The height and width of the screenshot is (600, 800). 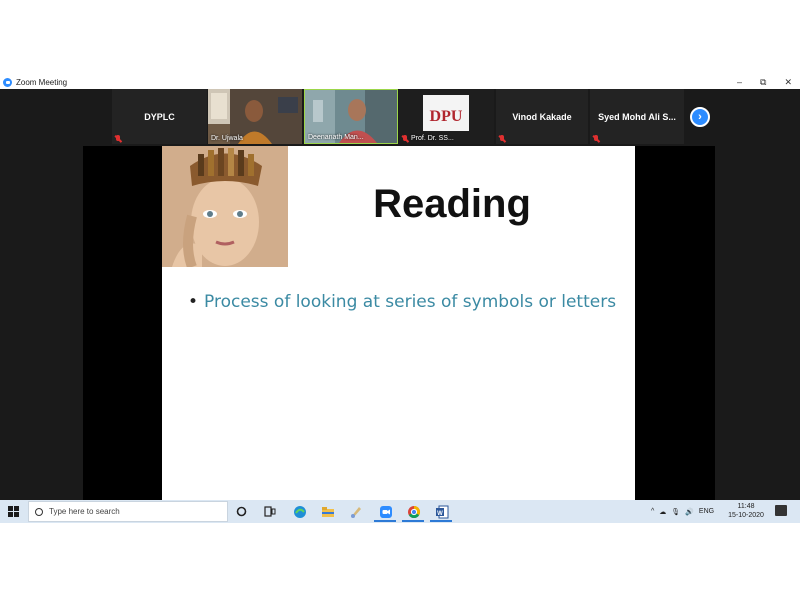 What do you see at coordinates (746, 506) in the screenshot?
I see `clock-time: 11:48` at bounding box center [746, 506].